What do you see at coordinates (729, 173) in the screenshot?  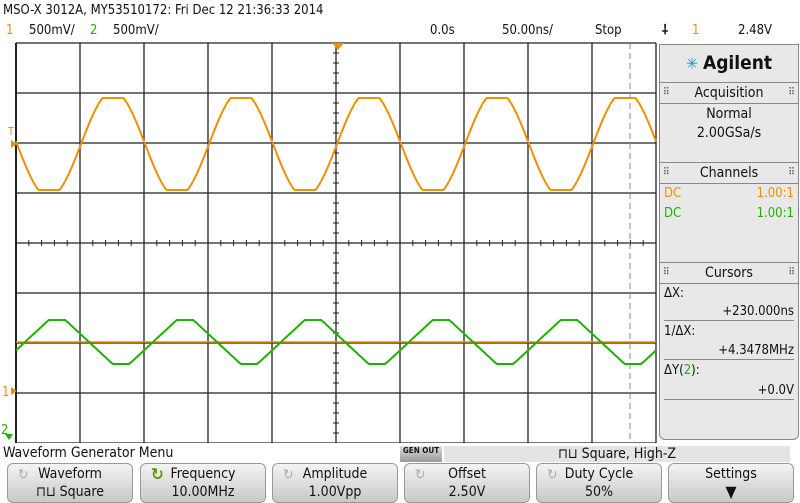 I see `channels-header: ⠿ Channels ⠿` at bounding box center [729, 173].